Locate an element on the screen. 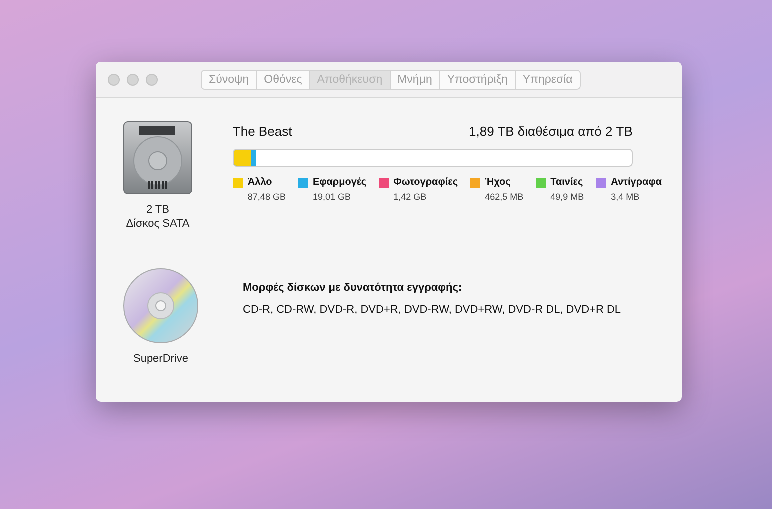 The image size is (772, 509). tab: Οθόνες is located at coordinates (283, 79).